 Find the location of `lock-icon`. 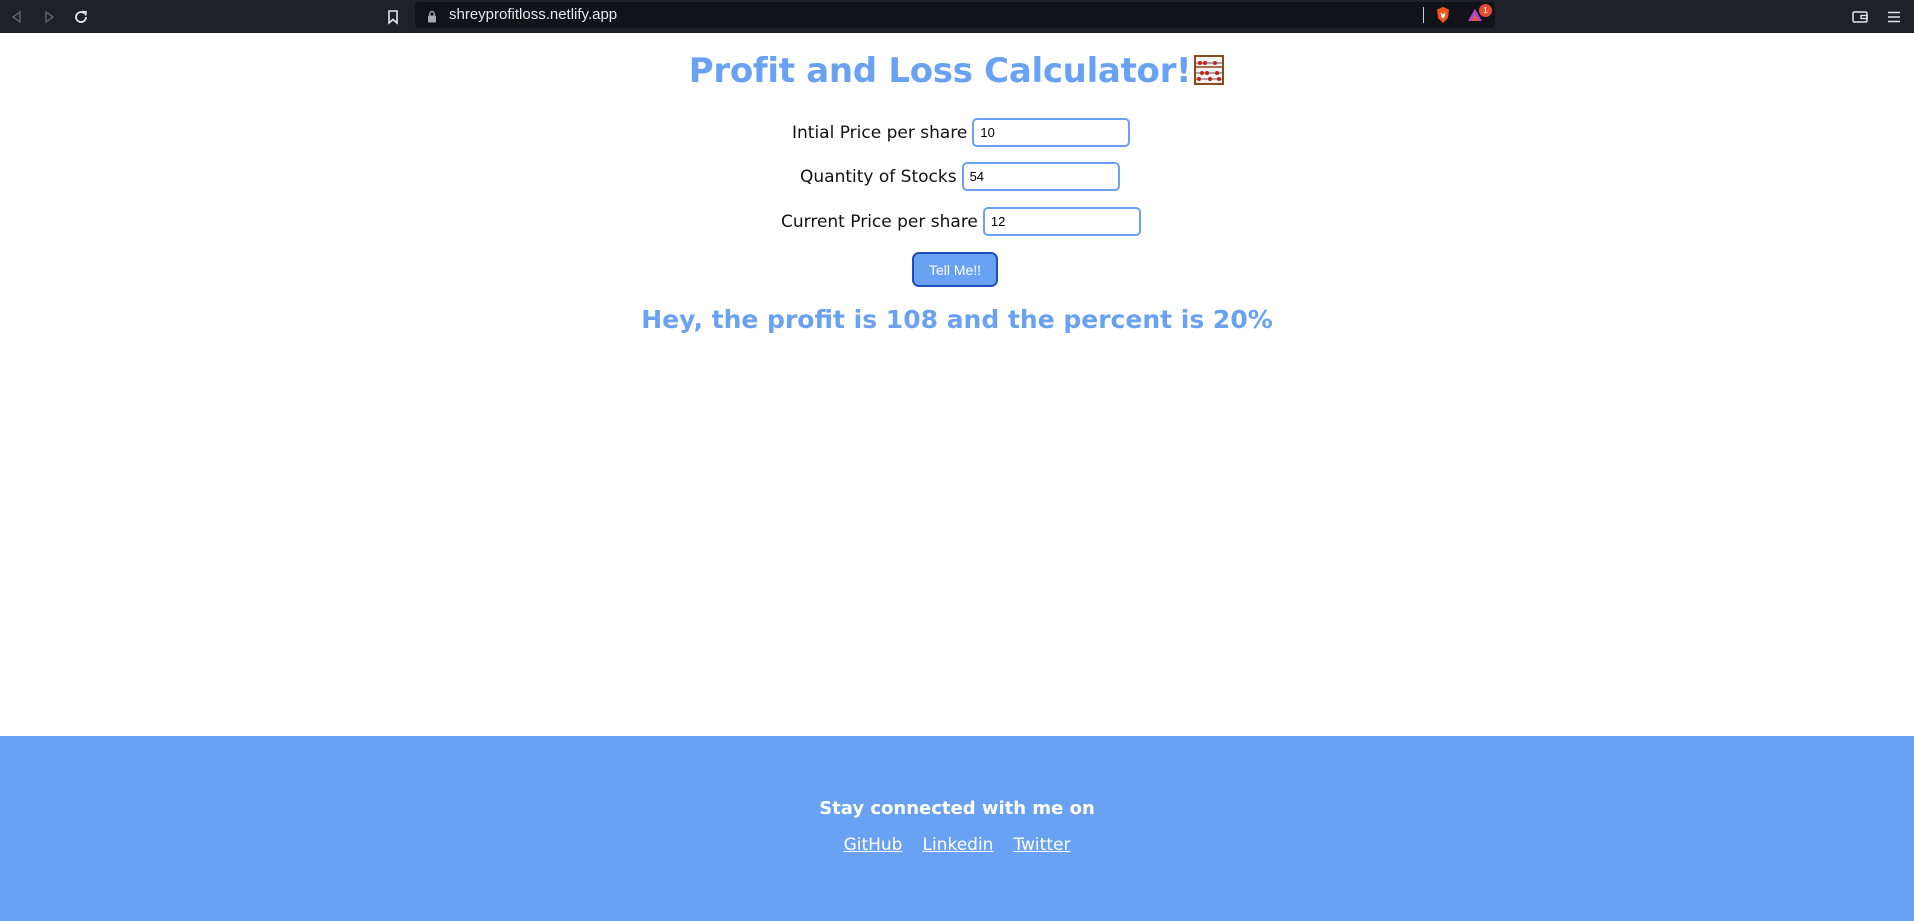

lock-icon is located at coordinates (432, 17).